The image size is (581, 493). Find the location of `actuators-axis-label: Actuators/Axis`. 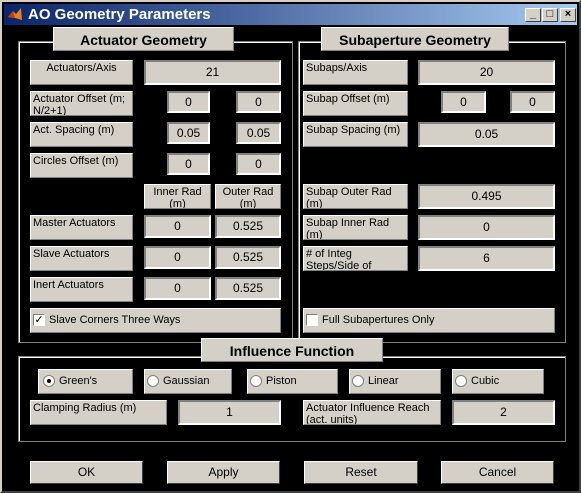

actuators-axis-label: Actuators/Axis is located at coordinates (81, 72).